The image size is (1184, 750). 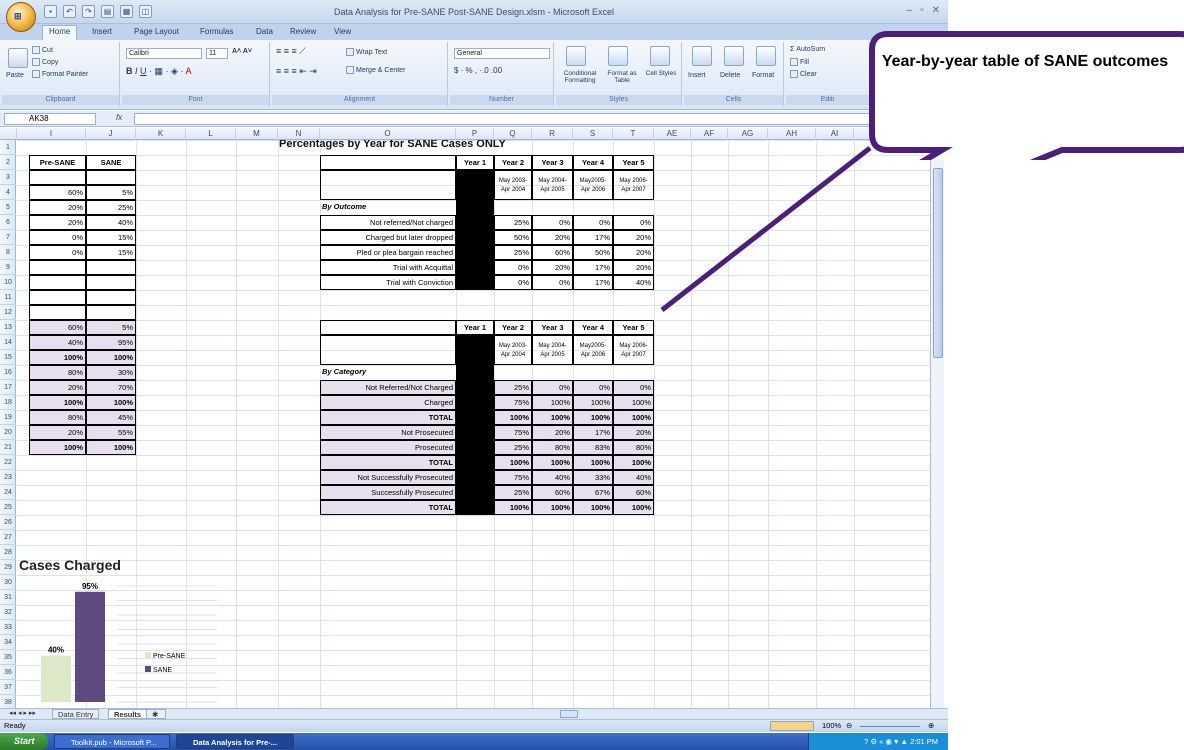 I want to click on sane-value: 55%, so click(x=111, y=432).